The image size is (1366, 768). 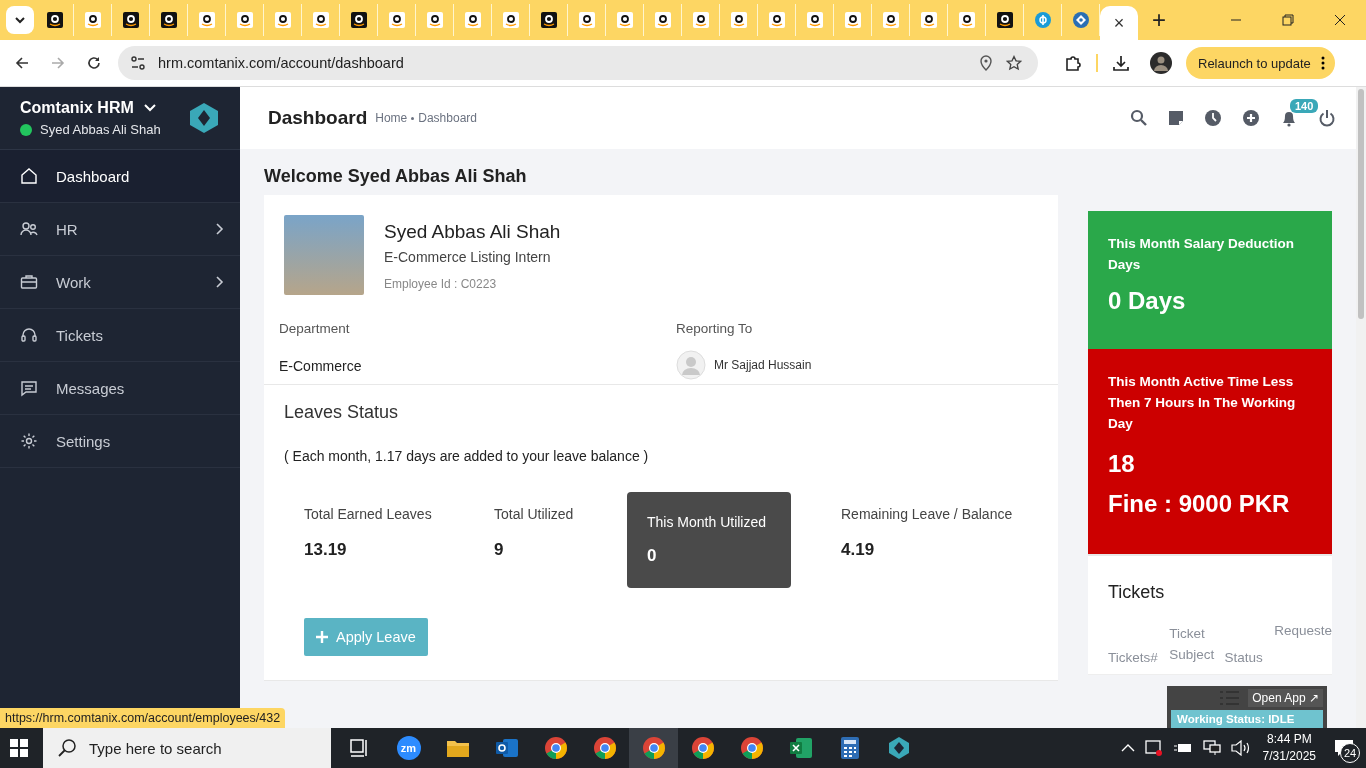 What do you see at coordinates (143, 718) in the screenshot?
I see `link-status-bubble: https://hrm.comtanix.com/account/employees/432` at bounding box center [143, 718].